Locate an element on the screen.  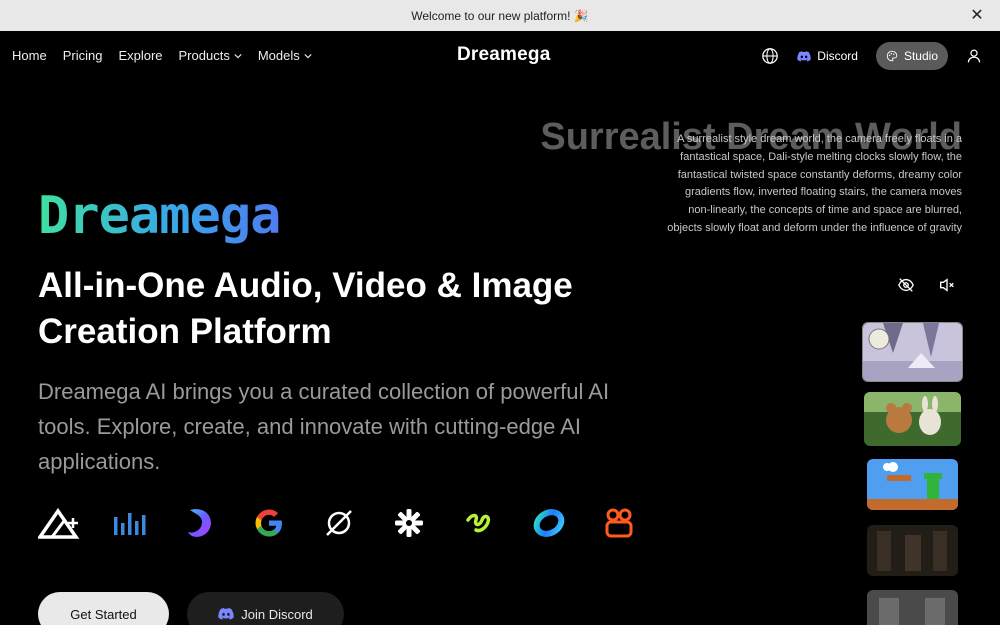
nav-models: Models is located at coordinates (285, 55).